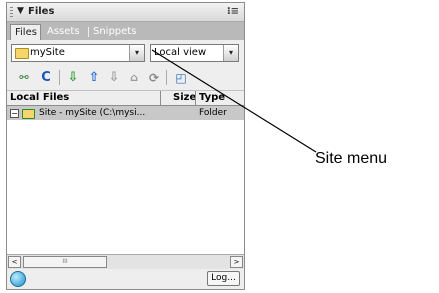 This screenshot has width=439, height=293. Describe the element at coordinates (351, 158) in the screenshot. I see `callout-label: Site menu` at that location.